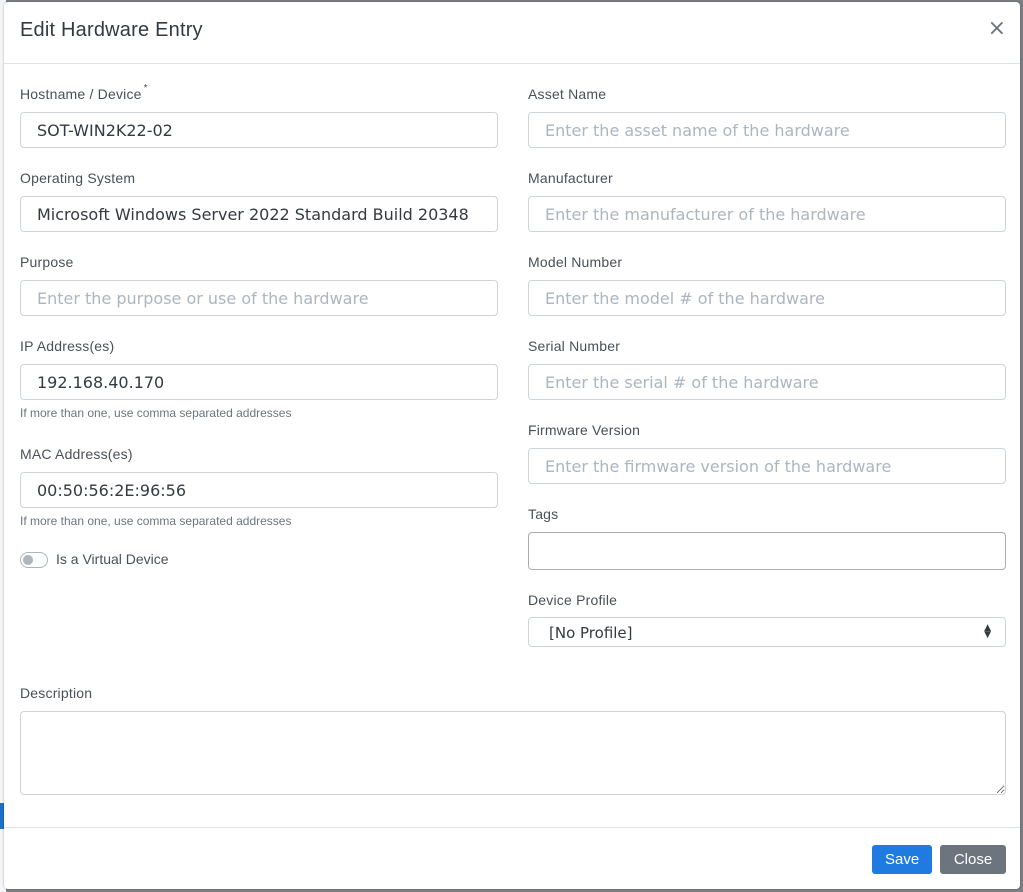 The height and width of the screenshot is (892, 1023). What do you see at coordinates (584, 430) in the screenshot?
I see `firmware-version-label: Firmware Version` at bounding box center [584, 430].